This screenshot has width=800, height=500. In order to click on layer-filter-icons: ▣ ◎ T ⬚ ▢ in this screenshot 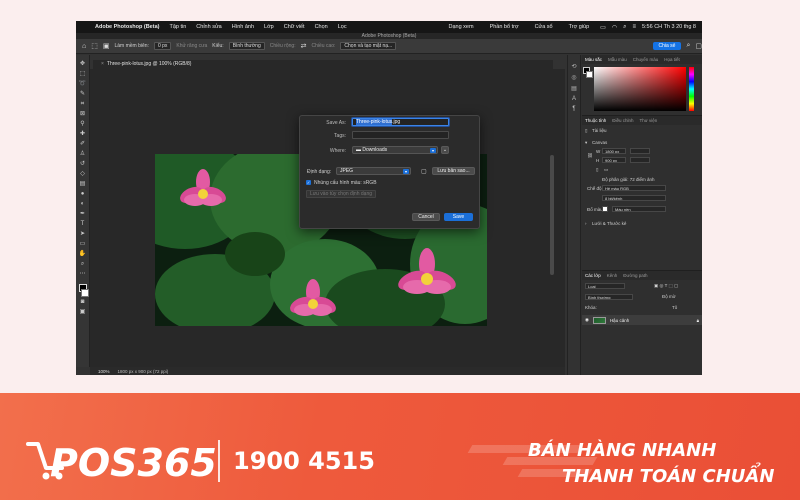, I will do `click(666, 286)`.